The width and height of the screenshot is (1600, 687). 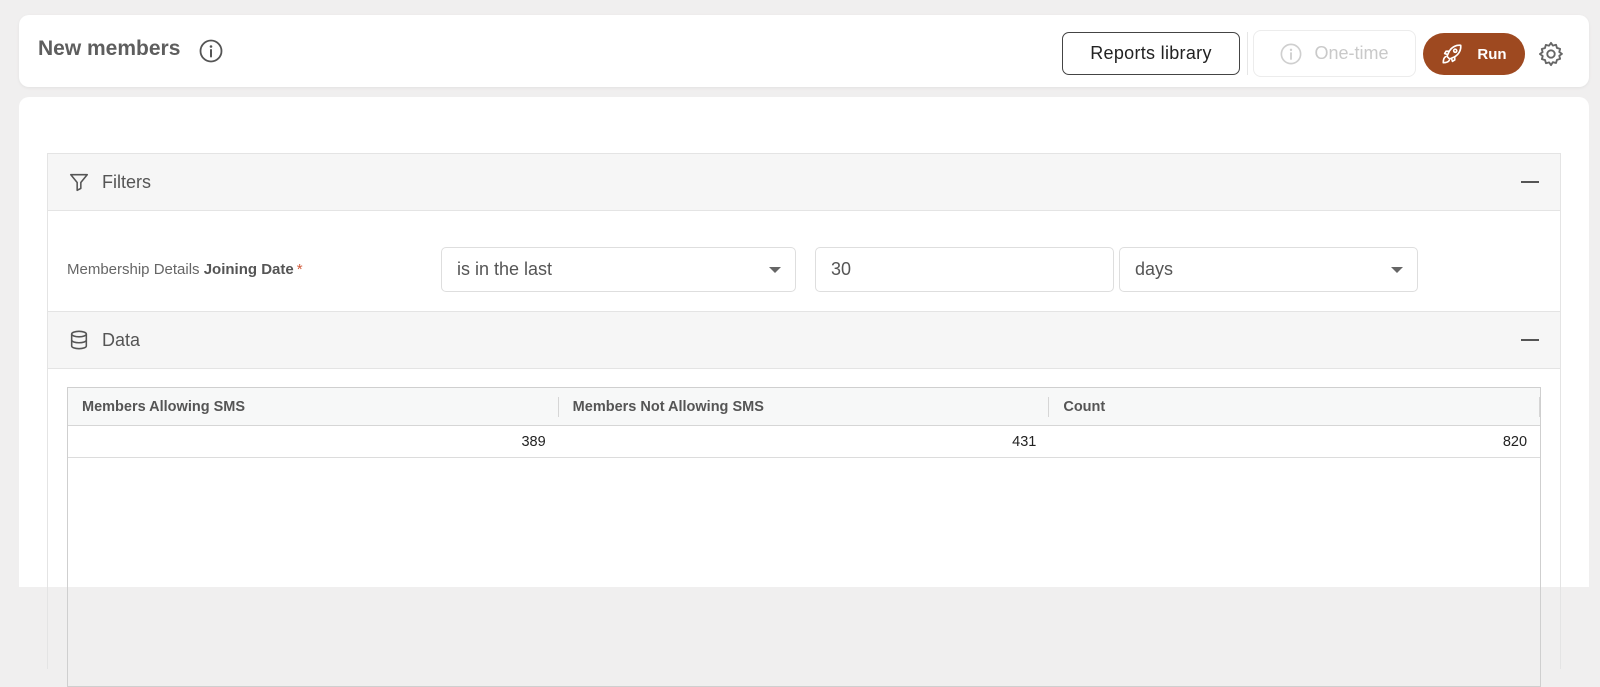 I want to click on one-time-label: One-time, so click(x=1351, y=53).